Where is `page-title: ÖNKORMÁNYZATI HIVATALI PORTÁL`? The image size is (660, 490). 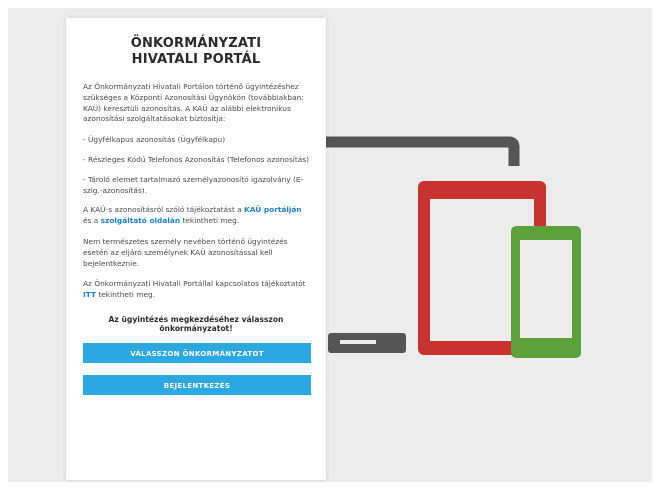
page-title: ÖNKORMÁNYZATI HIVATALI PORTÁL is located at coordinates (196, 52).